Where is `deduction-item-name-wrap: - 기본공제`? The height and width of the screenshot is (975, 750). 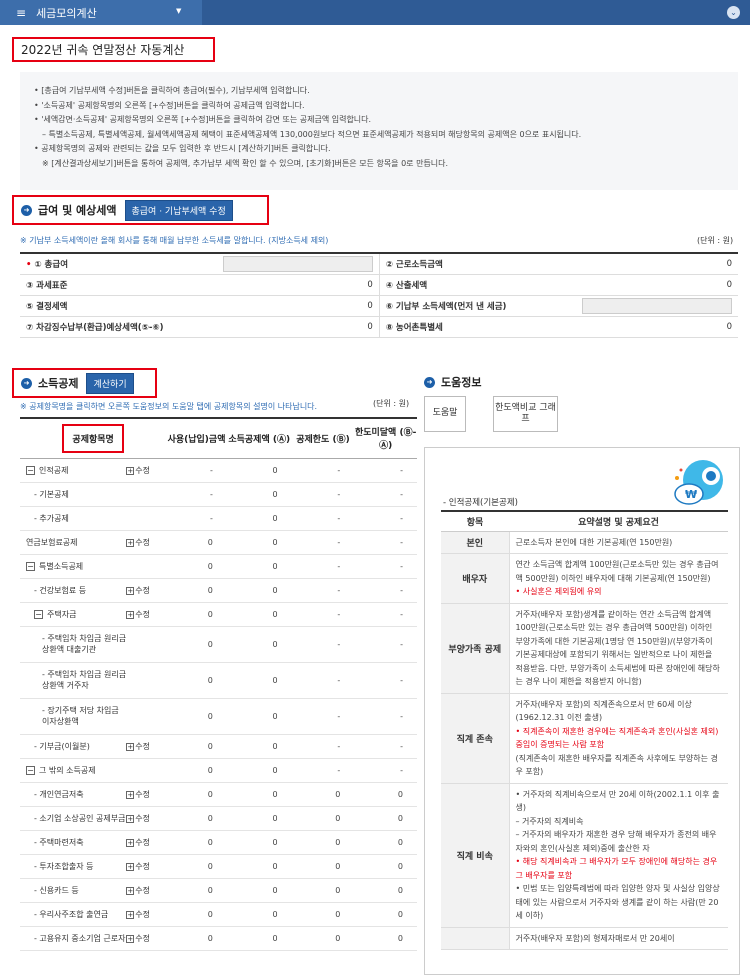 deduction-item-name-wrap: - 기본공제 is located at coordinates (73, 494).